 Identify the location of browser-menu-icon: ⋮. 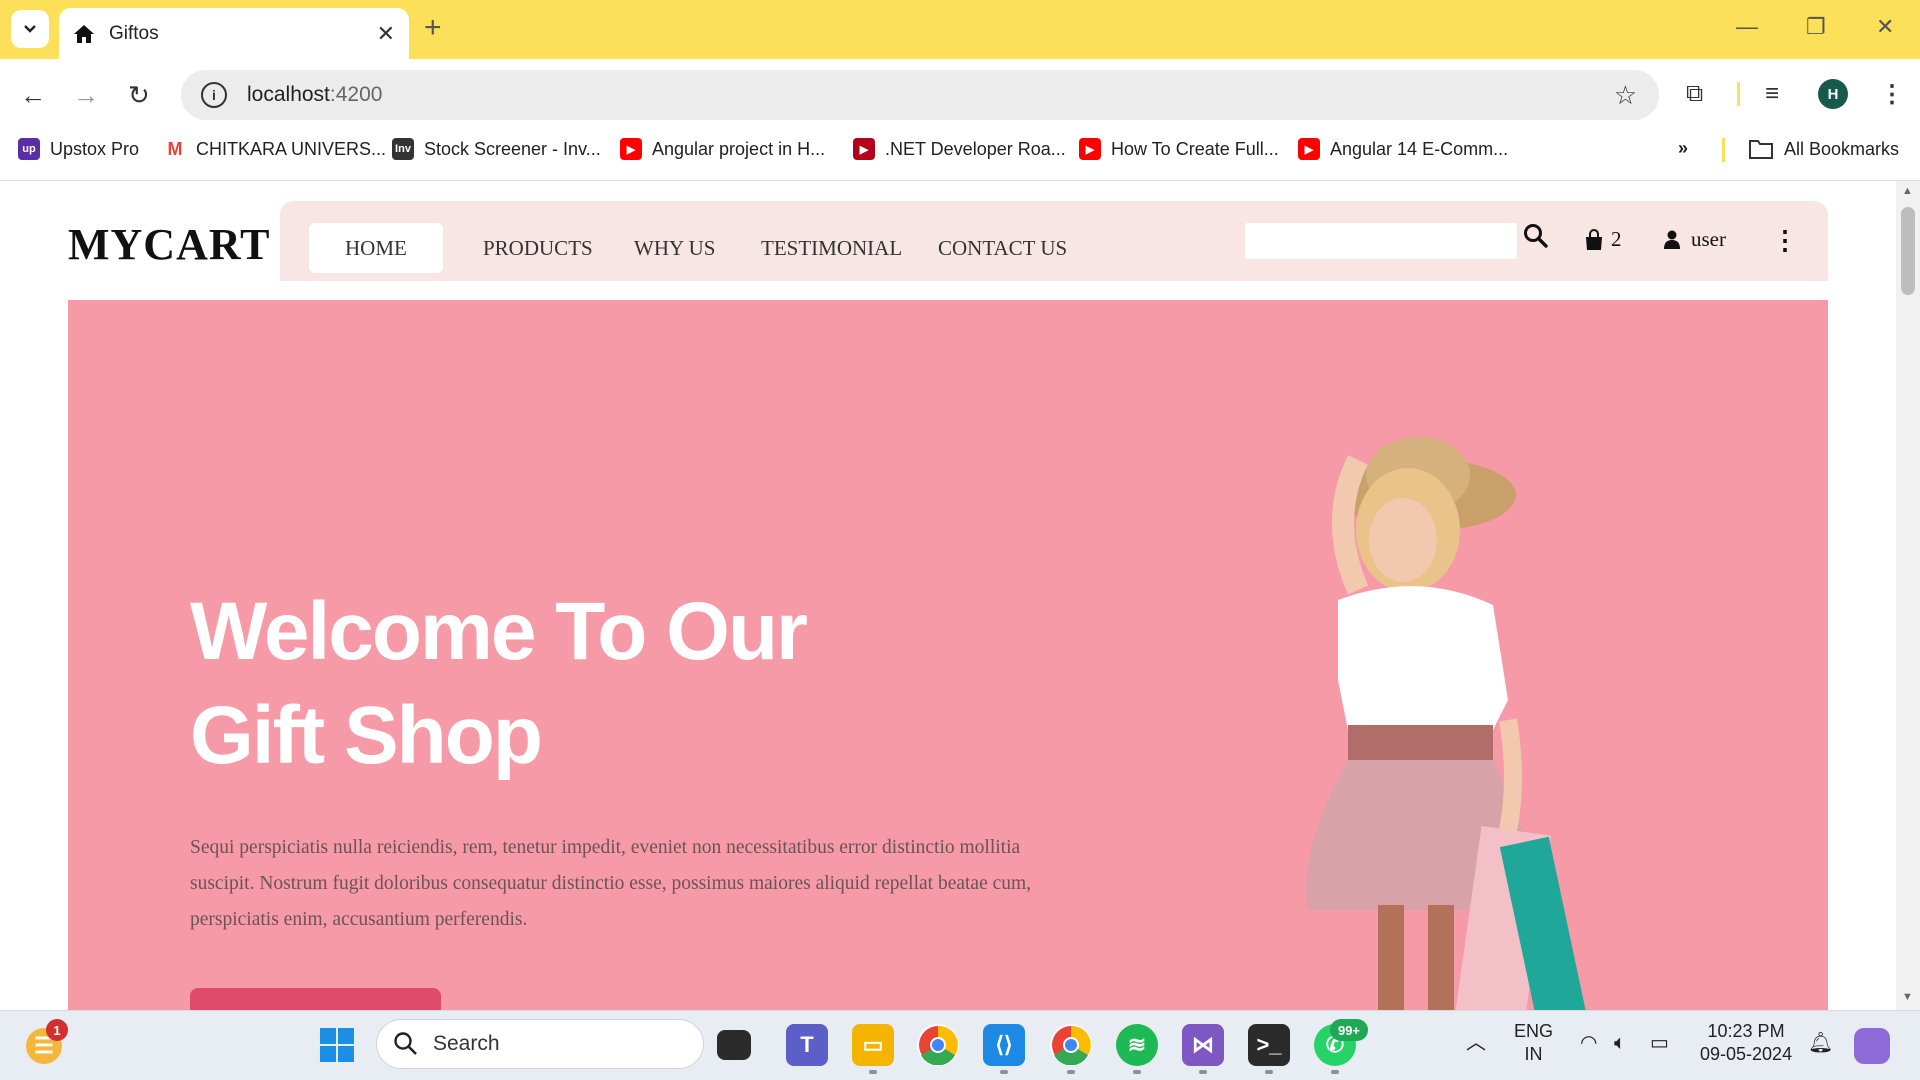
(1892, 94).